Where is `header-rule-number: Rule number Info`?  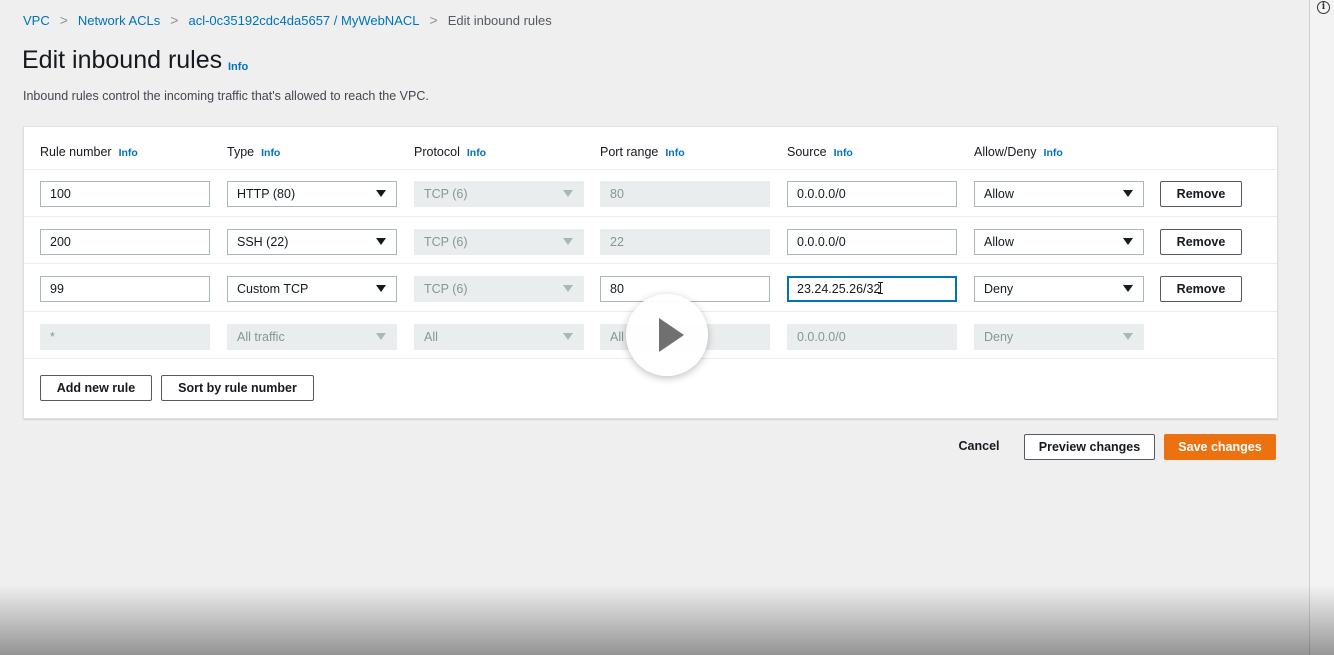
header-rule-number: Rule number Info is located at coordinates (89, 152).